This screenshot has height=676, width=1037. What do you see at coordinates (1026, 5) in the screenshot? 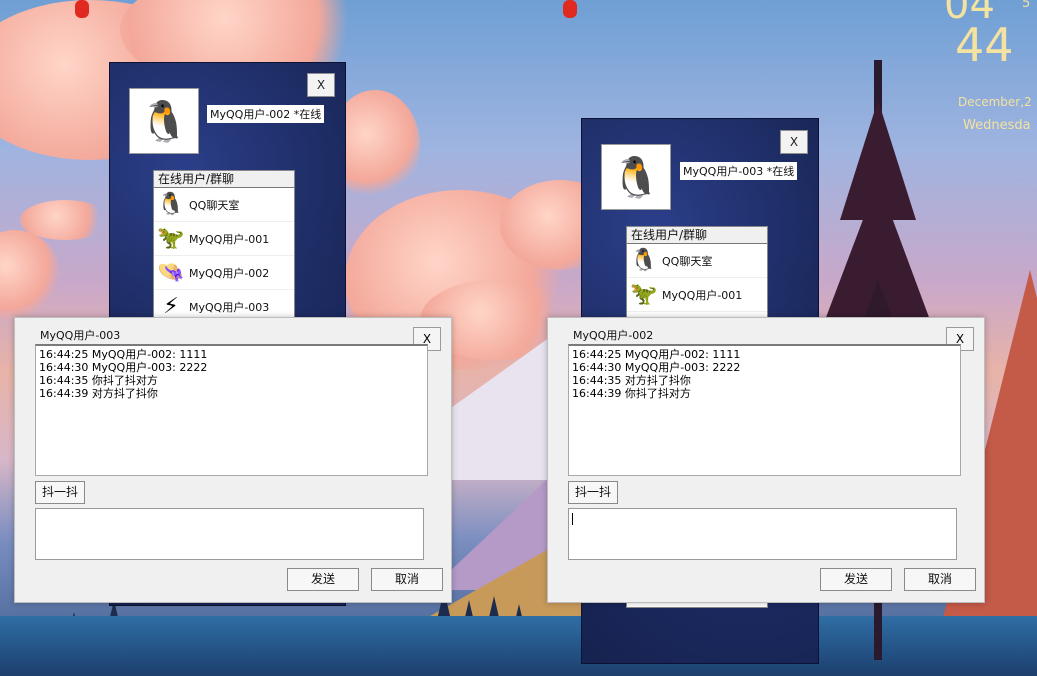
I see `clock-seconds: 5` at bounding box center [1026, 5].